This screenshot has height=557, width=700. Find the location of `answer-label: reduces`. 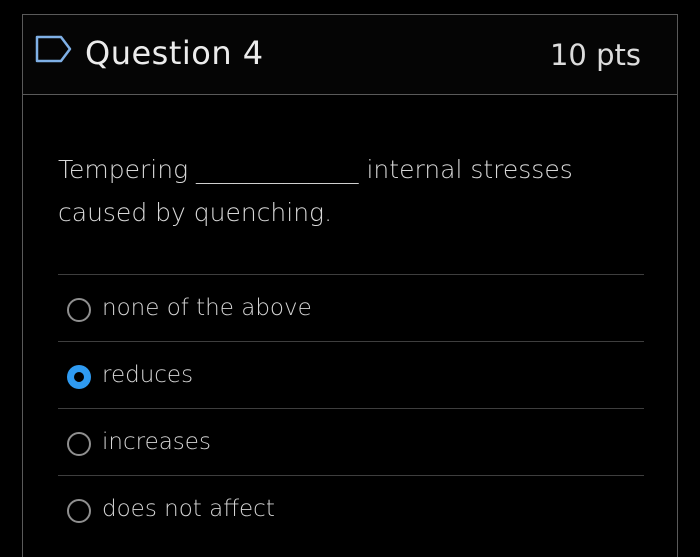

answer-label: reduces is located at coordinates (147, 375).